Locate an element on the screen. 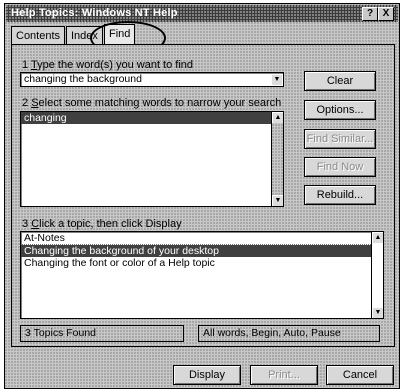 The height and width of the screenshot is (391, 402). title-bar: Help Topics: Windows NT Help ? X is located at coordinates (202, 13).